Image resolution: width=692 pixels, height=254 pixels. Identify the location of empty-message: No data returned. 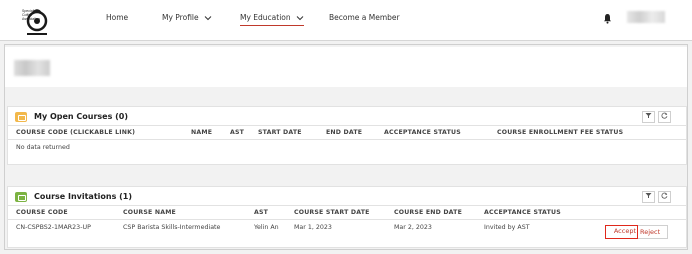
(43, 147).